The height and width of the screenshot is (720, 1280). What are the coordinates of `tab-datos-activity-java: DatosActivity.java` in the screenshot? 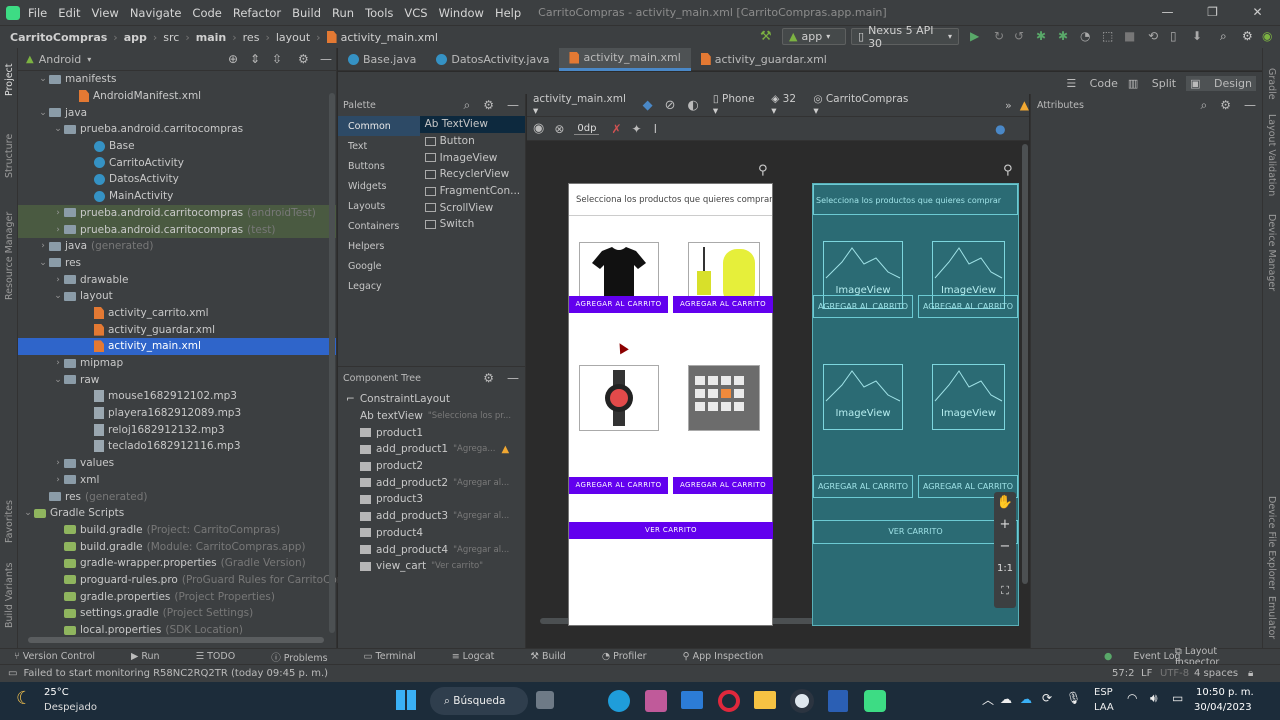 It's located at (492, 59).